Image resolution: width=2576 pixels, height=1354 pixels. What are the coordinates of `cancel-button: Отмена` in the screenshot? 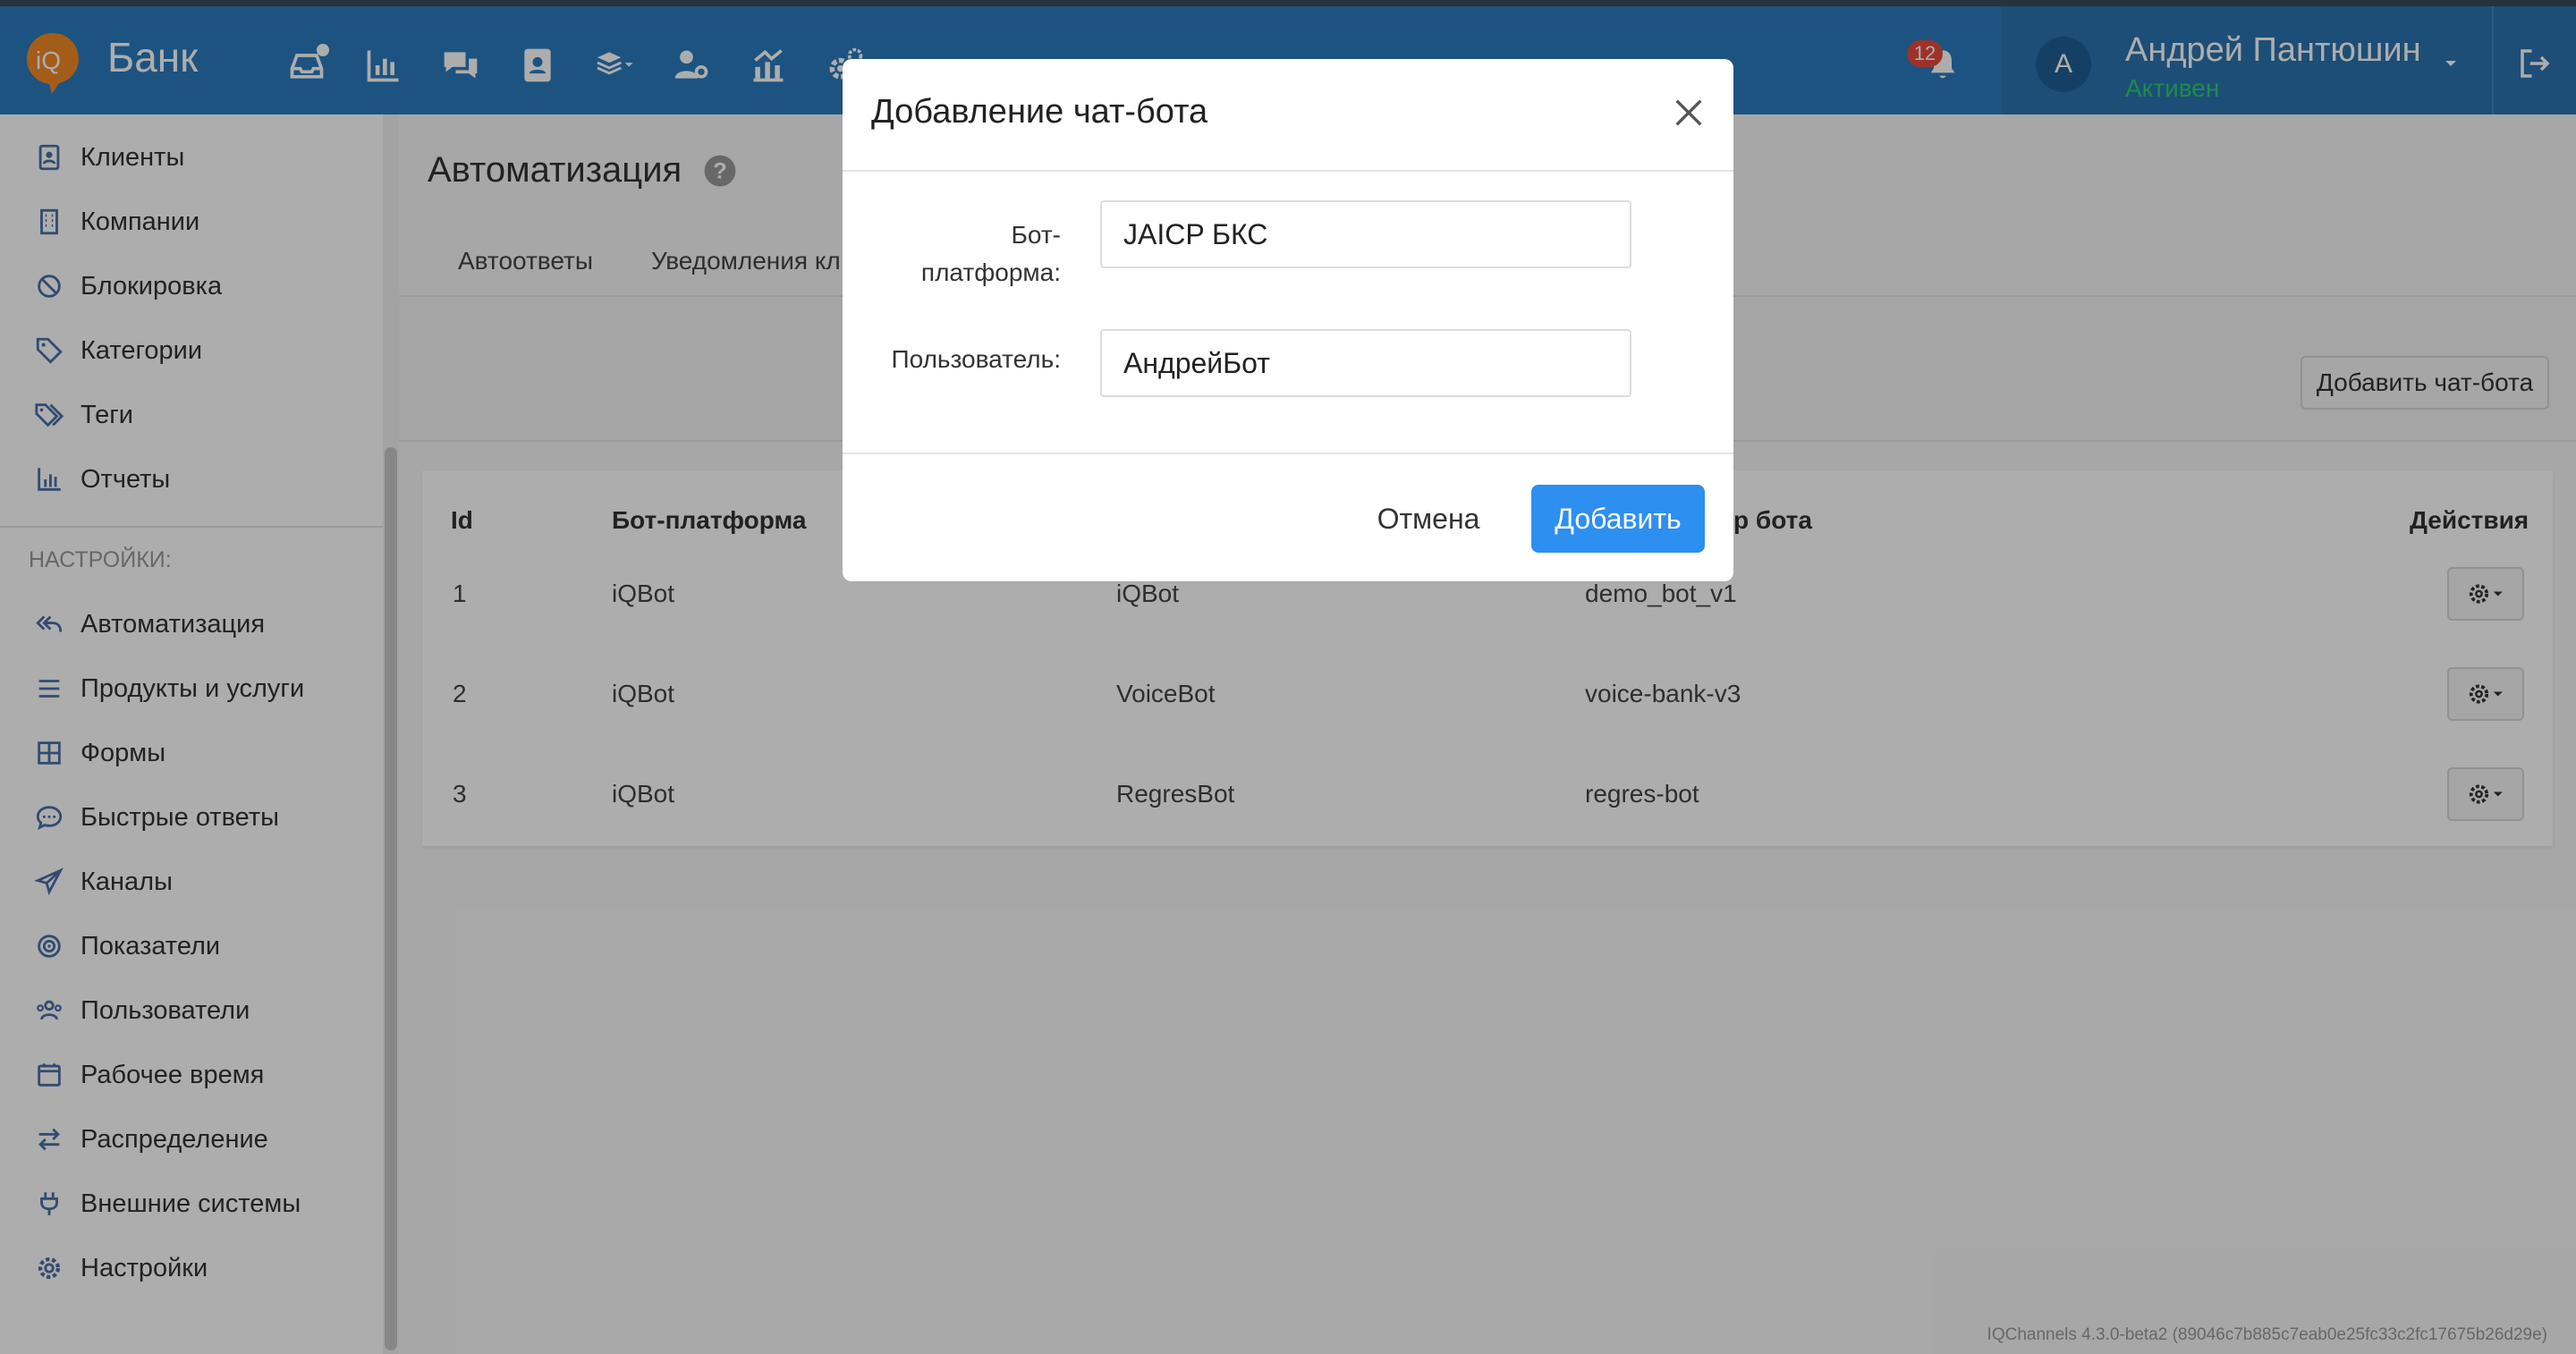 It's located at (1428, 519).